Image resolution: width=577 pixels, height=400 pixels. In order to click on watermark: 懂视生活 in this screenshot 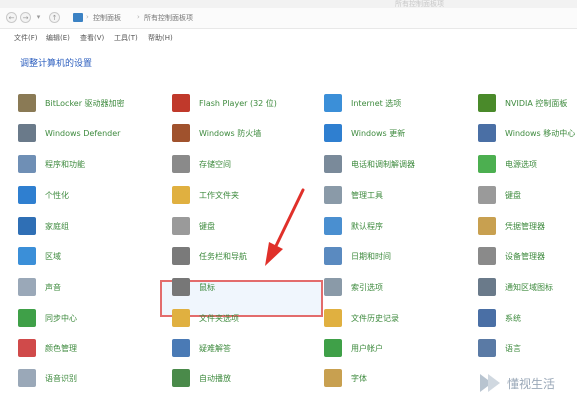, I will do `click(516, 383)`.